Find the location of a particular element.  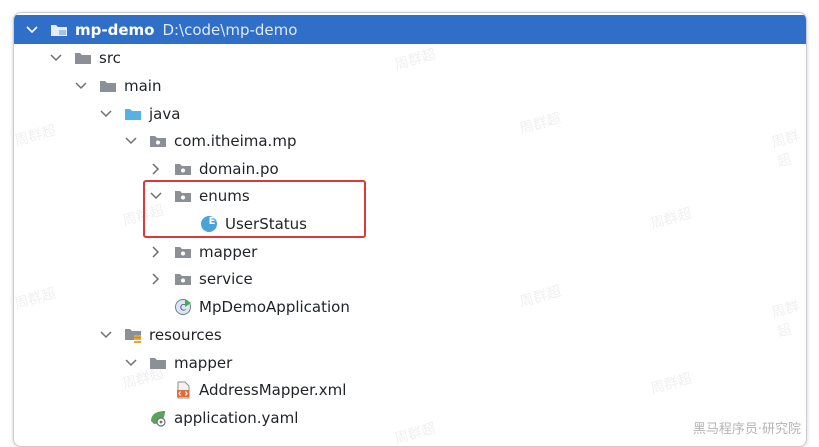

tree-row-application-yaml: application.yaml is located at coordinates (410, 418).